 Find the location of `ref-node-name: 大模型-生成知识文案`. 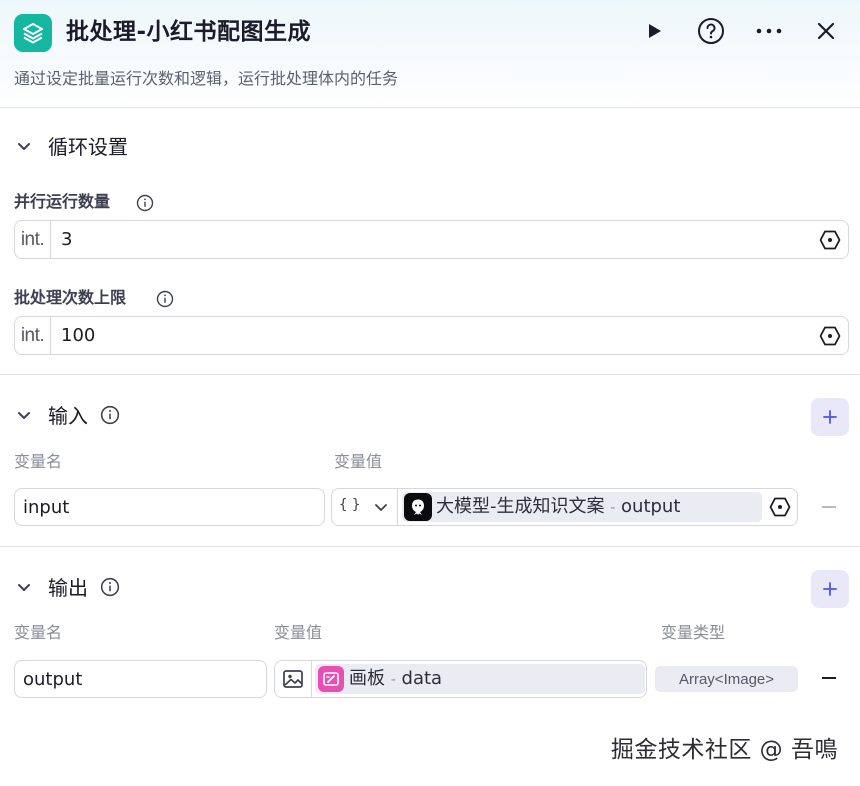

ref-node-name: 大模型-生成知识文案 is located at coordinates (520, 506).